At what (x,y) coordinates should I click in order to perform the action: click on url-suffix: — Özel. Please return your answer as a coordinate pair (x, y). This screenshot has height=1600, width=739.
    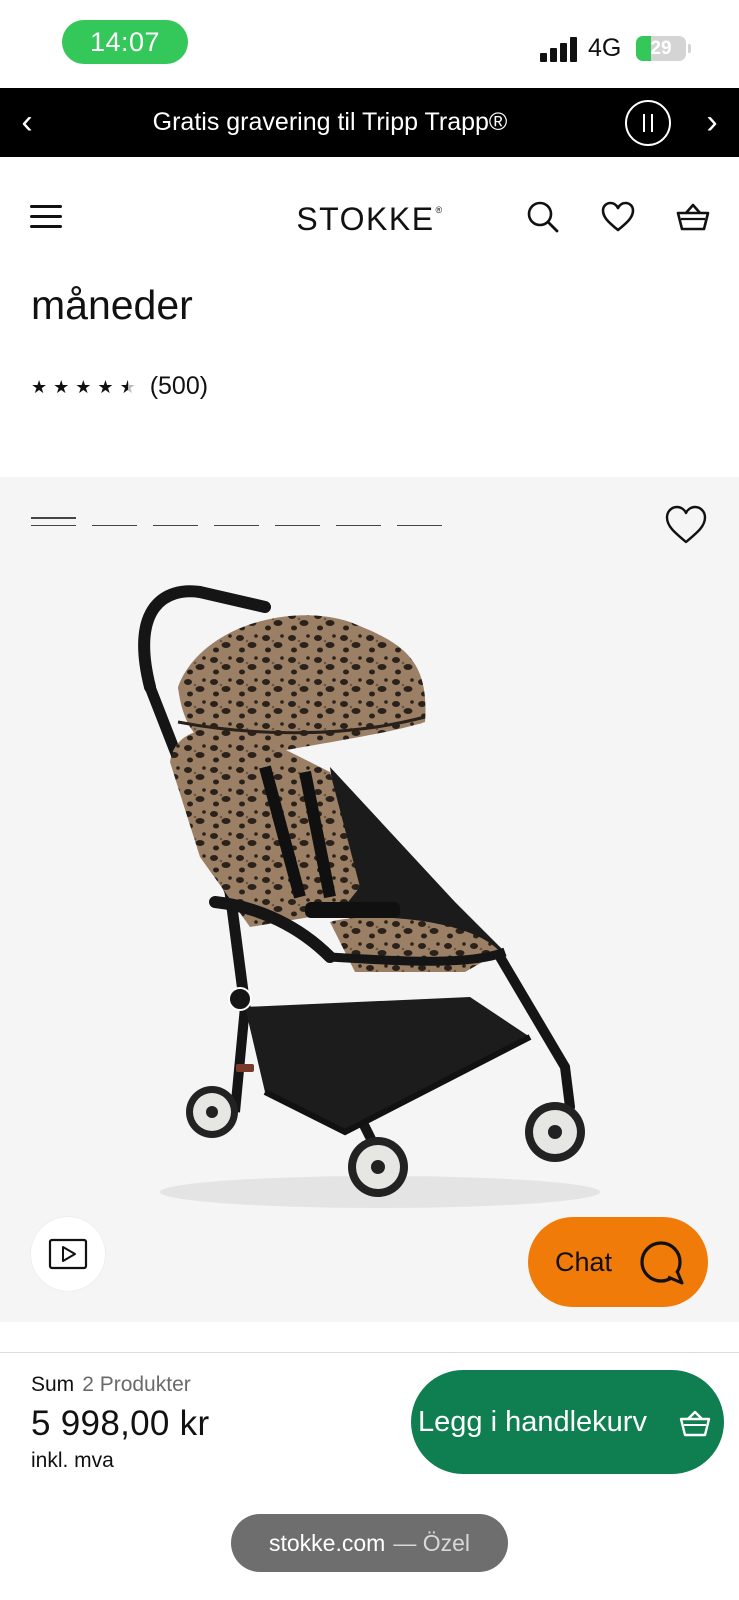
    Looking at the image, I should click on (431, 1542).